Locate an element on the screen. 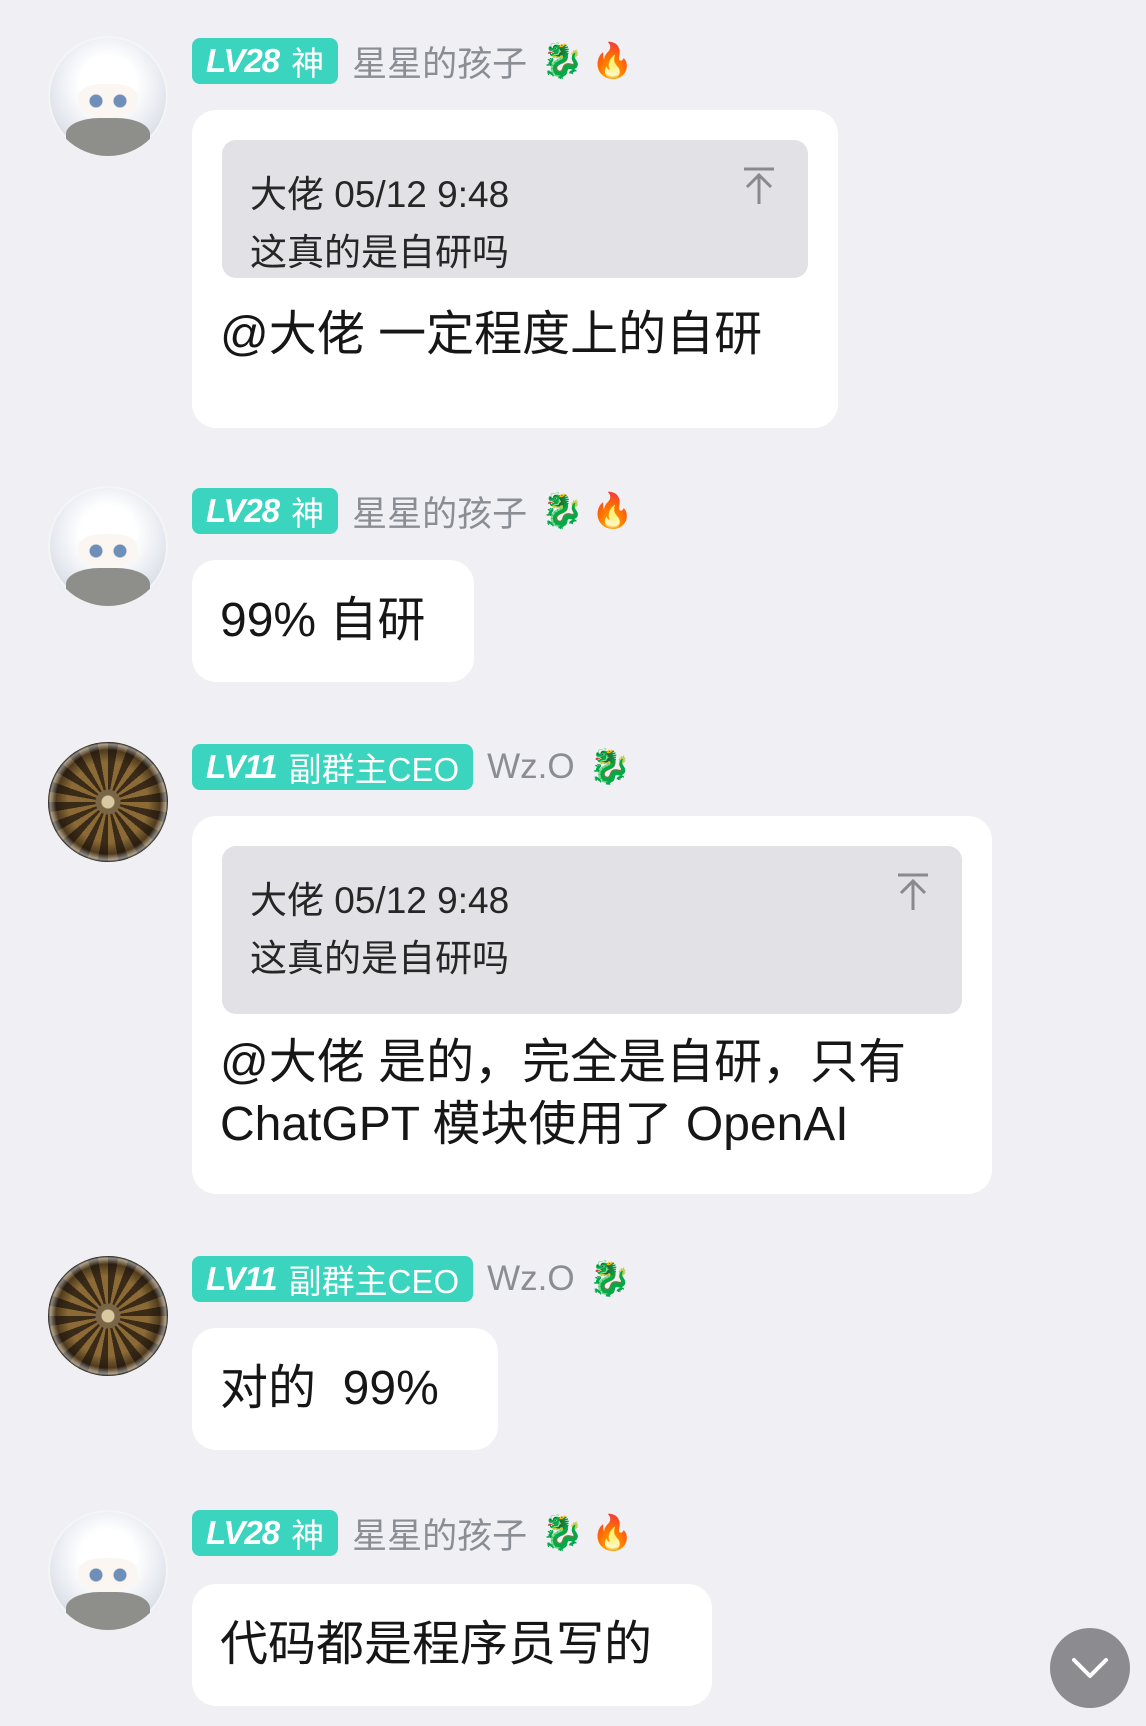  message-text-line: ChatGPT 模块使用了 OpenAI is located at coordinates (534, 1124).